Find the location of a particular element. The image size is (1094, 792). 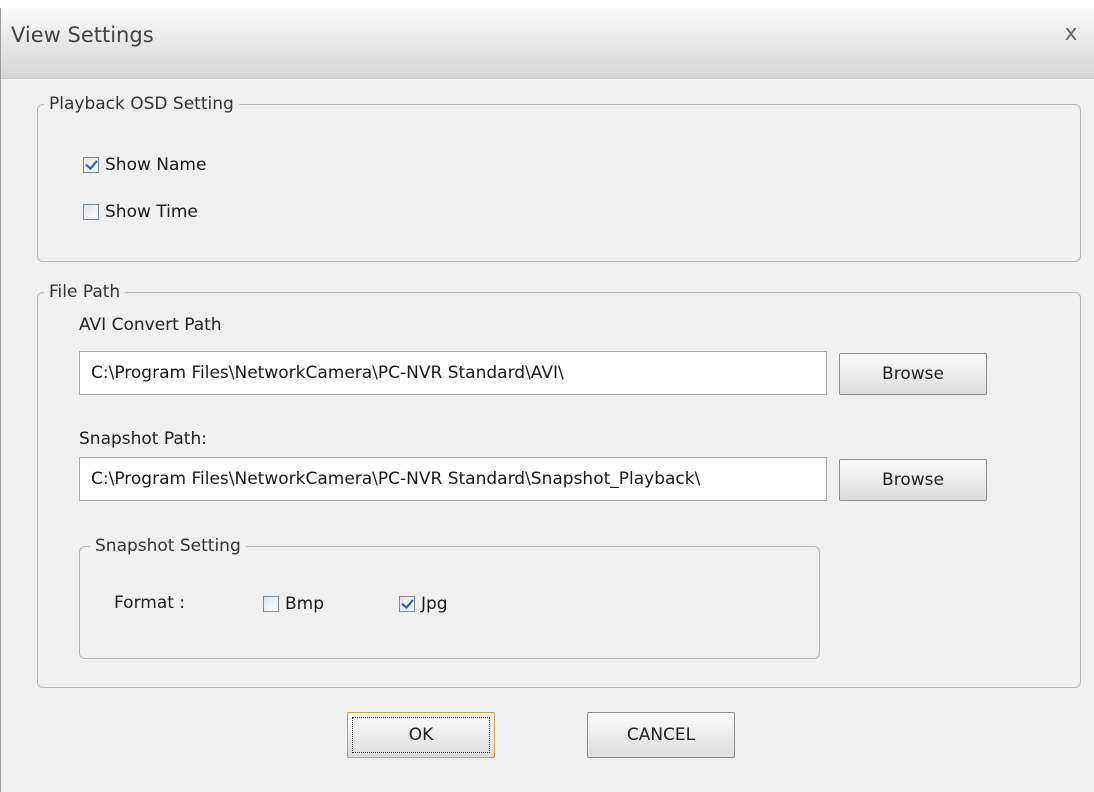

snapshot-browse-button: Browse is located at coordinates (913, 480).